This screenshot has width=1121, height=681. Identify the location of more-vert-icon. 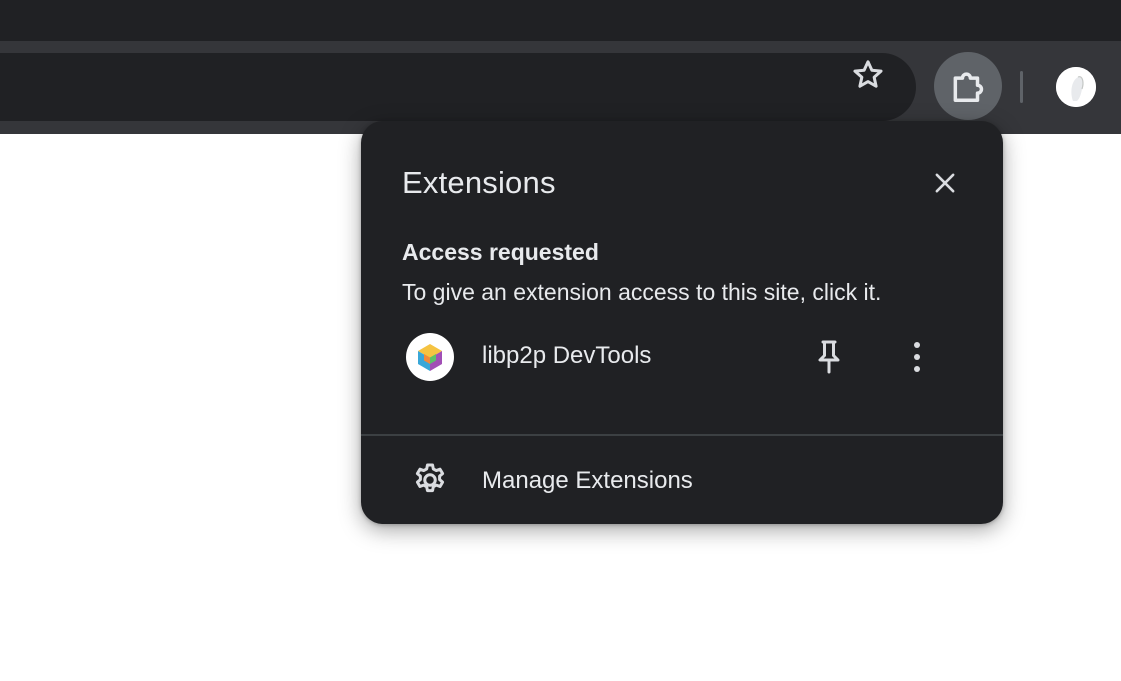
(917, 357).